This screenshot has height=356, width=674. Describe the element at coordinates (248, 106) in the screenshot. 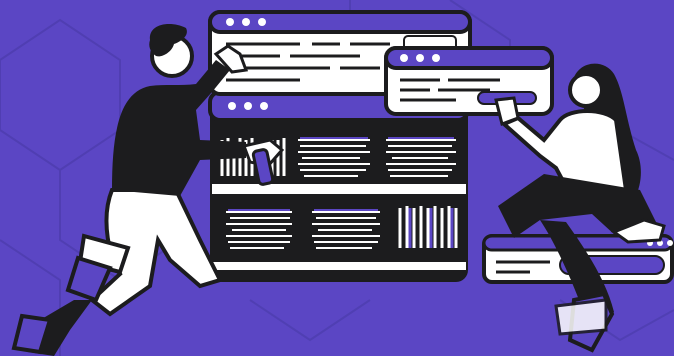

I see `main-window-dots` at that location.